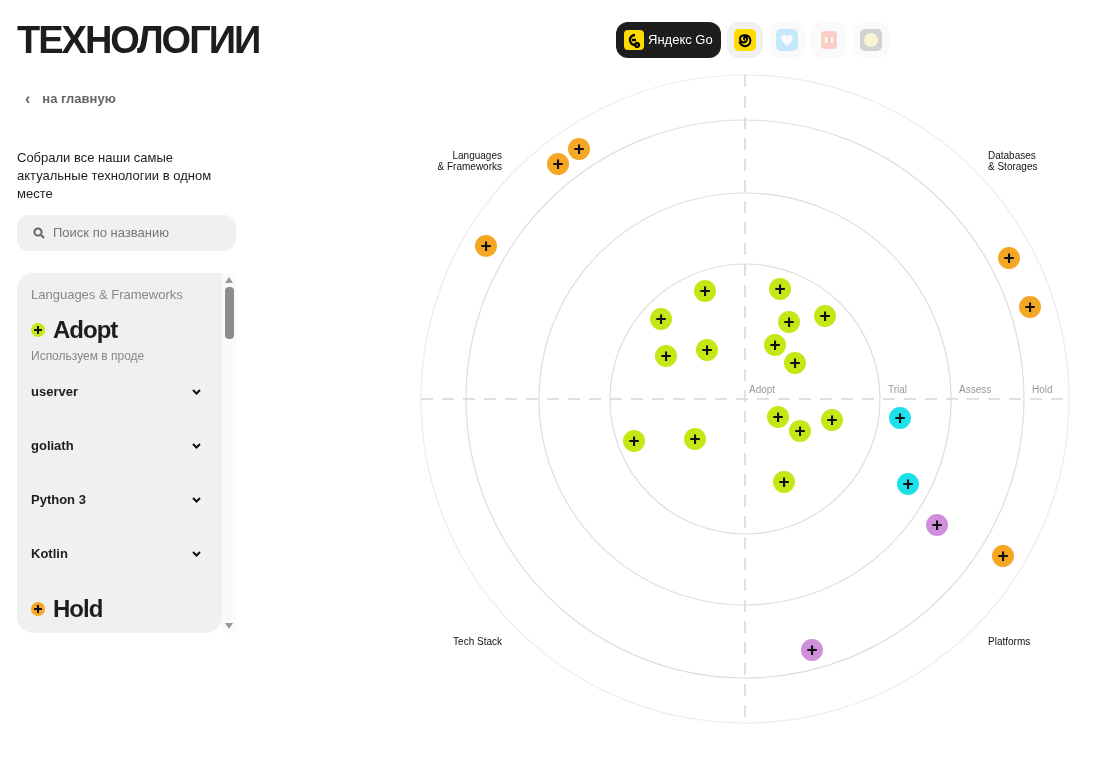 The height and width of the screenshot is (759, 1098). I want to click on page-title: ТЕХНОЛОГИИ, so click(138, 40).